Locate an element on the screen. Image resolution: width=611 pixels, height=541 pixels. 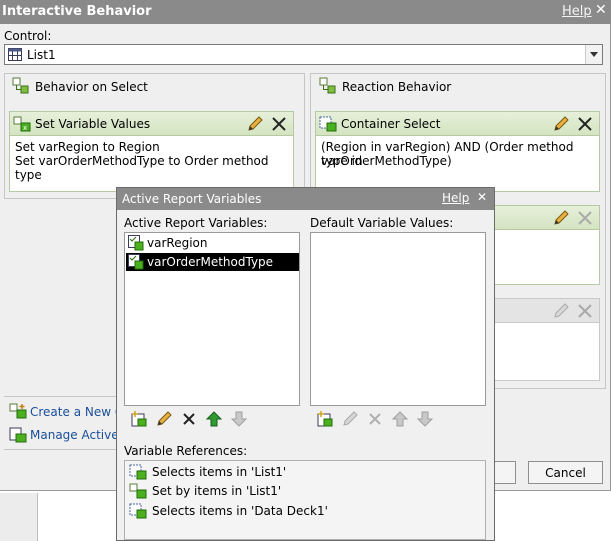
container-select-title: Container Select is located at coordinates (391, 124).